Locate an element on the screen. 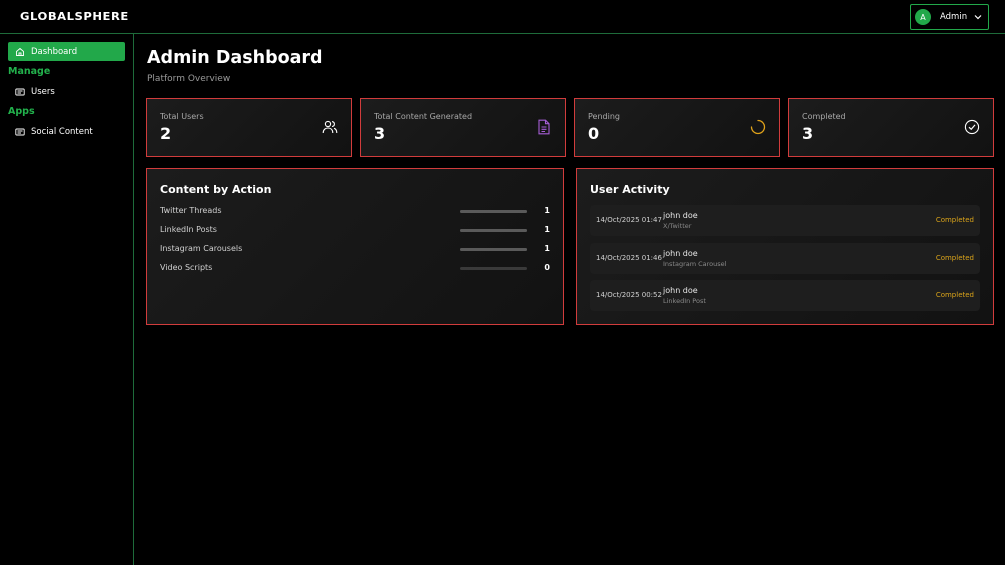 This screenshot has height=565, width=1005. activity-type: X/Twitter is located at coordinates (677, 226).